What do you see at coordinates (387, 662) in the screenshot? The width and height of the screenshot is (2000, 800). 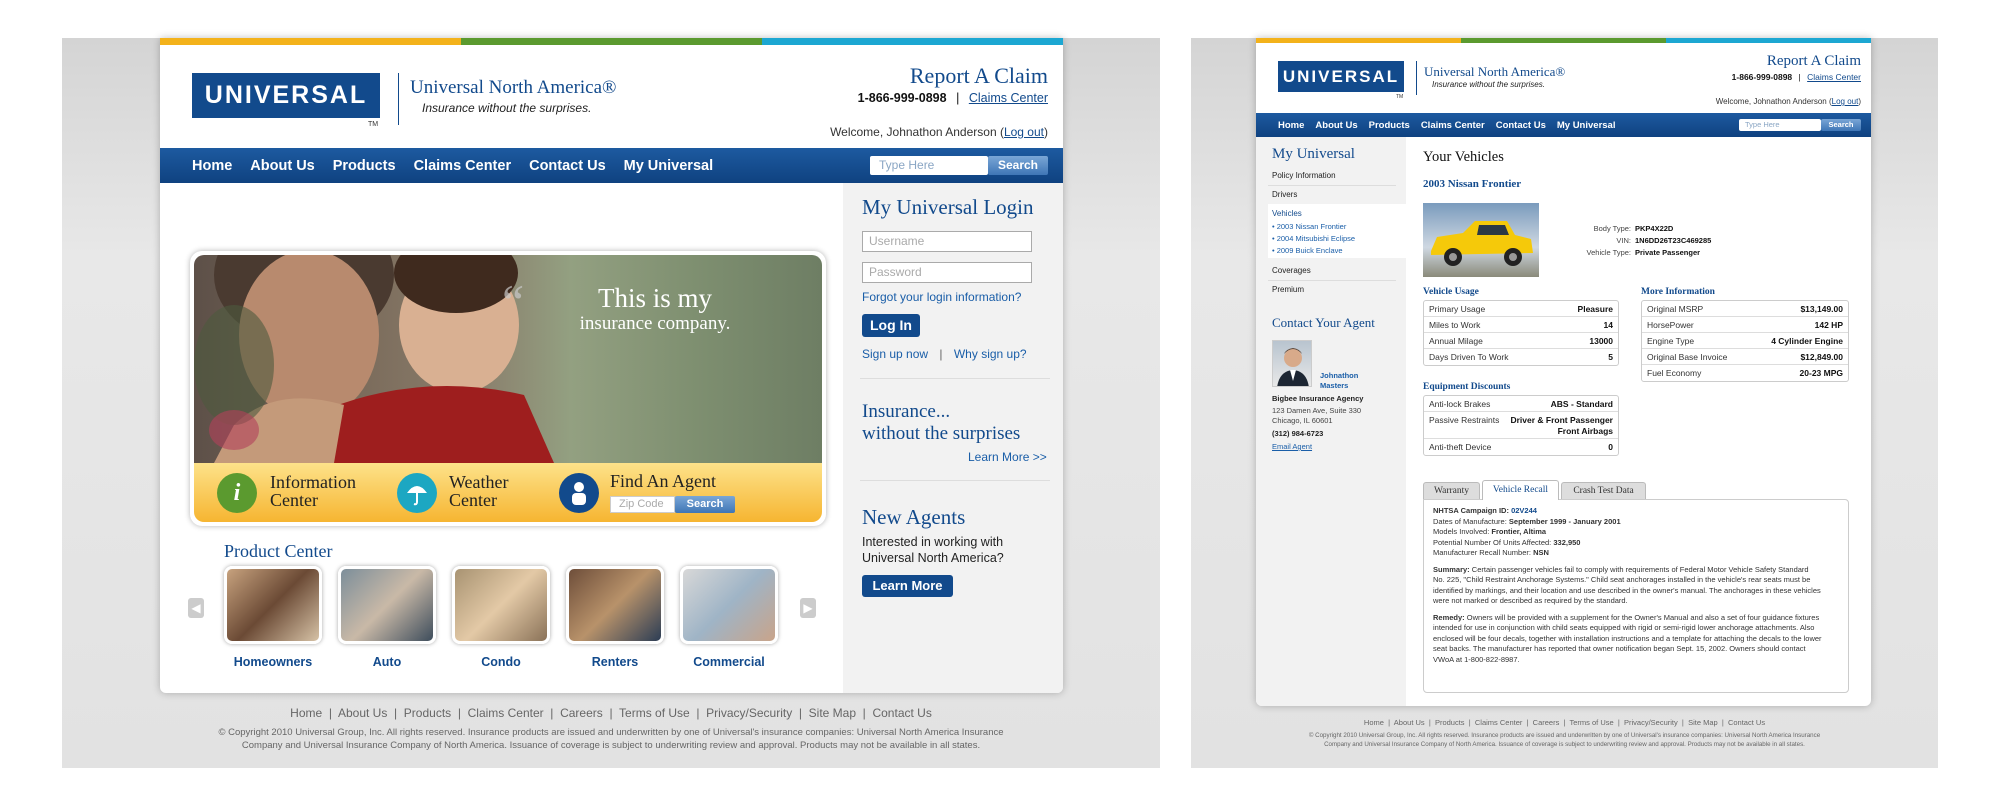 I see `auto-link: Auto` at bounding box center [387, 662].